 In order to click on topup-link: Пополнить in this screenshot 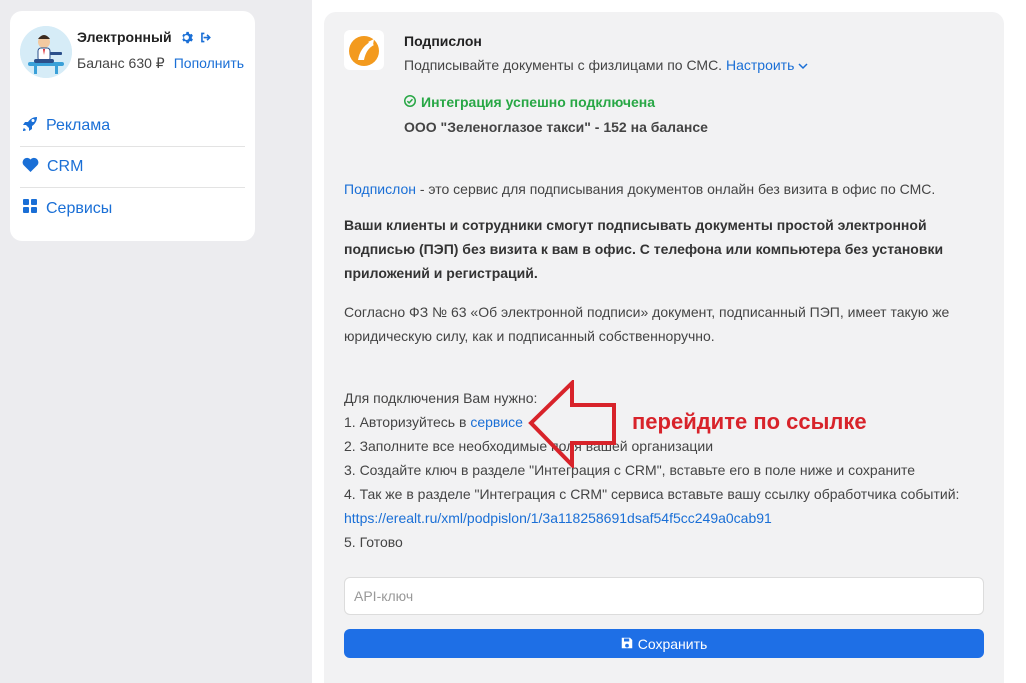, I will do `click(209, 63)`.